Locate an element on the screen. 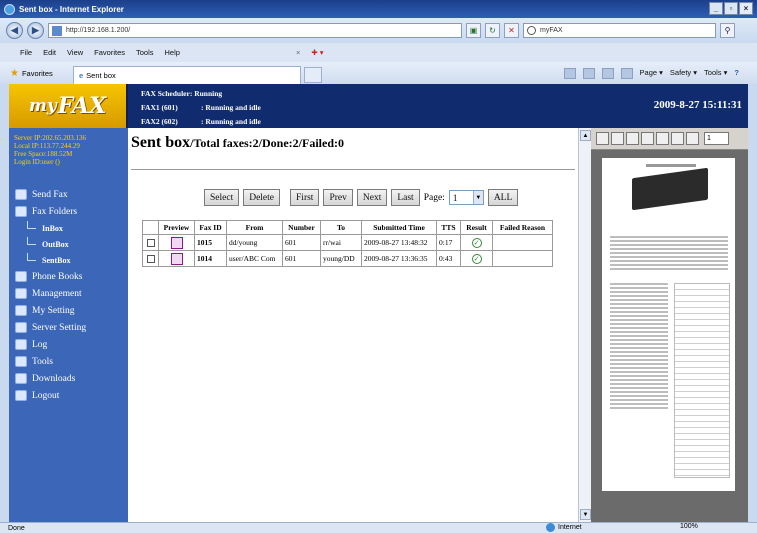  all-button: ALL is located at coordinates (503, 197).